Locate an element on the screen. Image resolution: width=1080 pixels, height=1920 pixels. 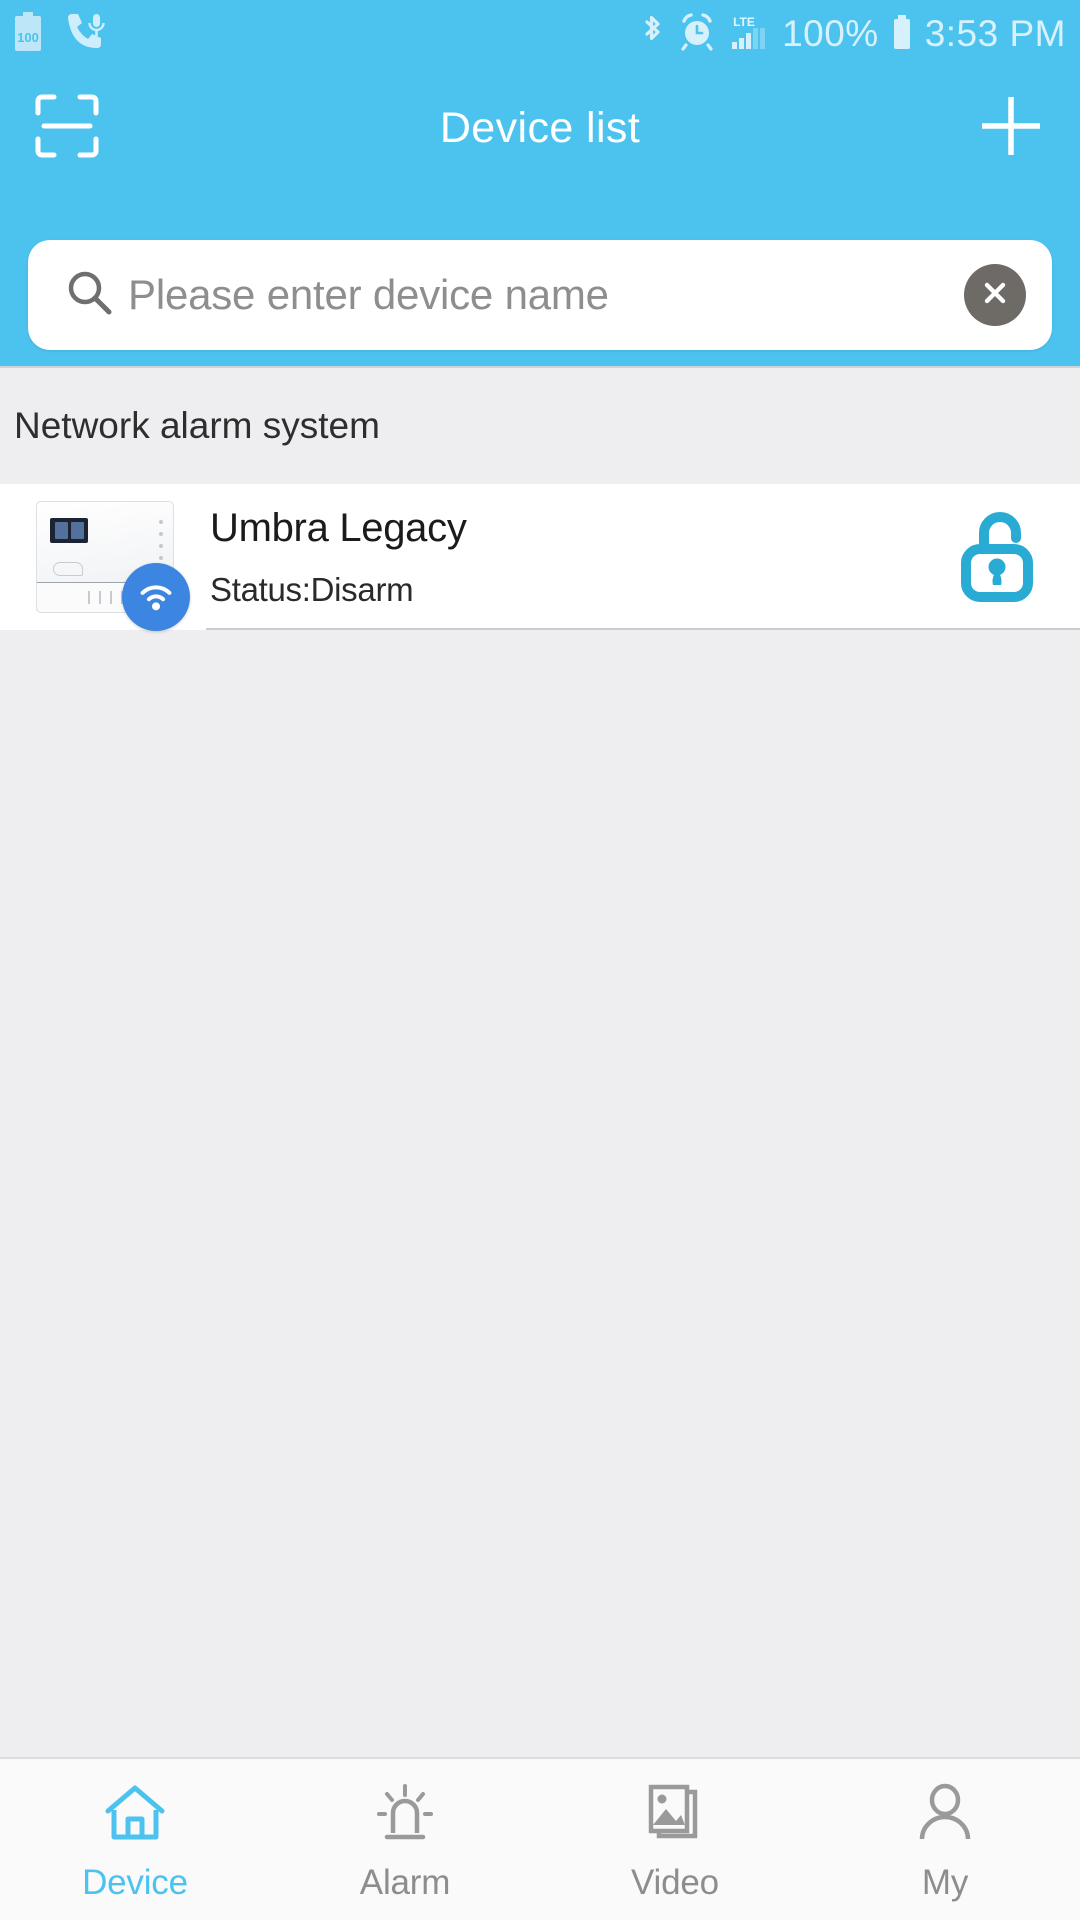
tab-device: Device is located at coordinates (135, 1839).